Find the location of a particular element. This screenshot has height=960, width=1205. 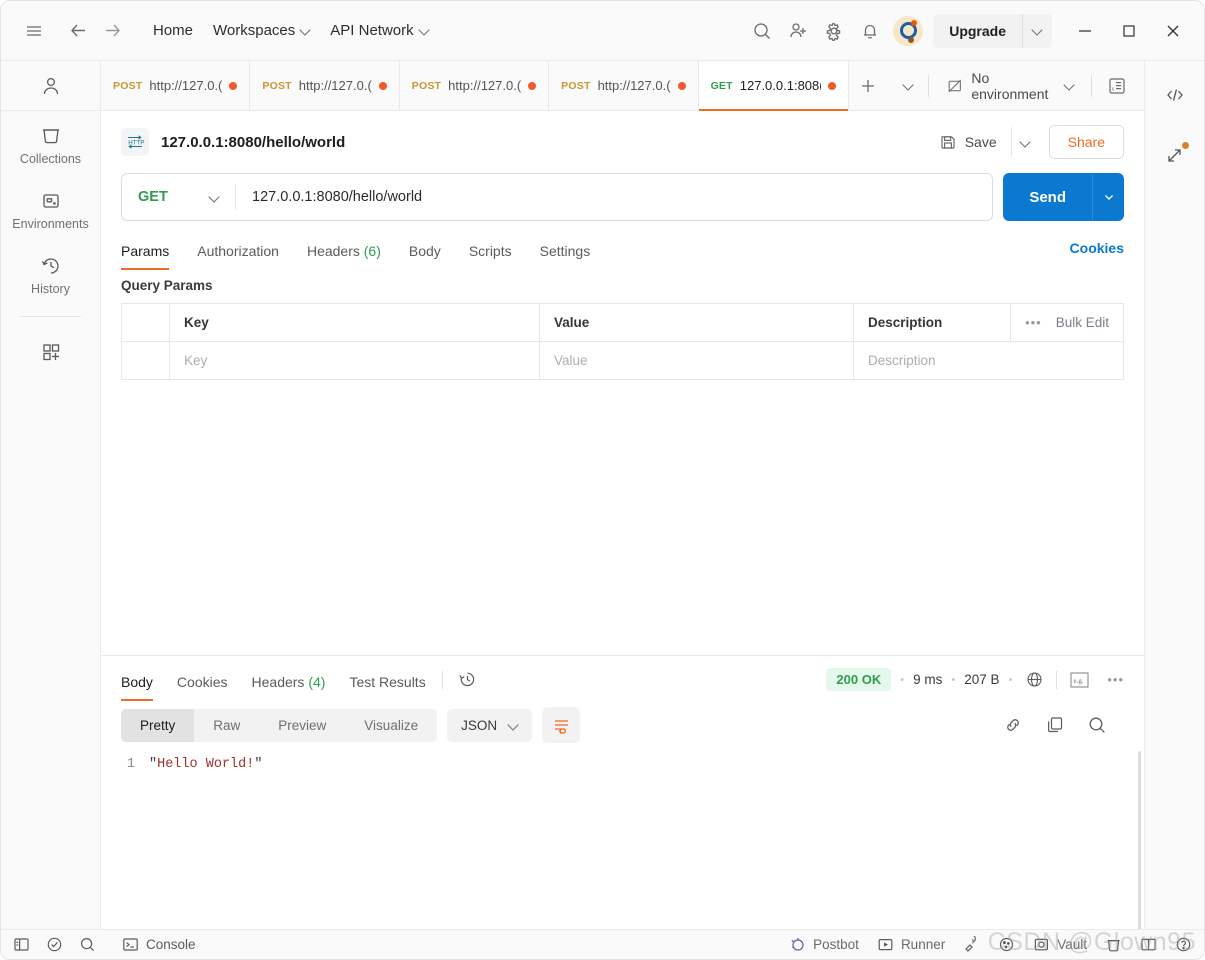

save-button: Save is located at coordinates (968, 142).